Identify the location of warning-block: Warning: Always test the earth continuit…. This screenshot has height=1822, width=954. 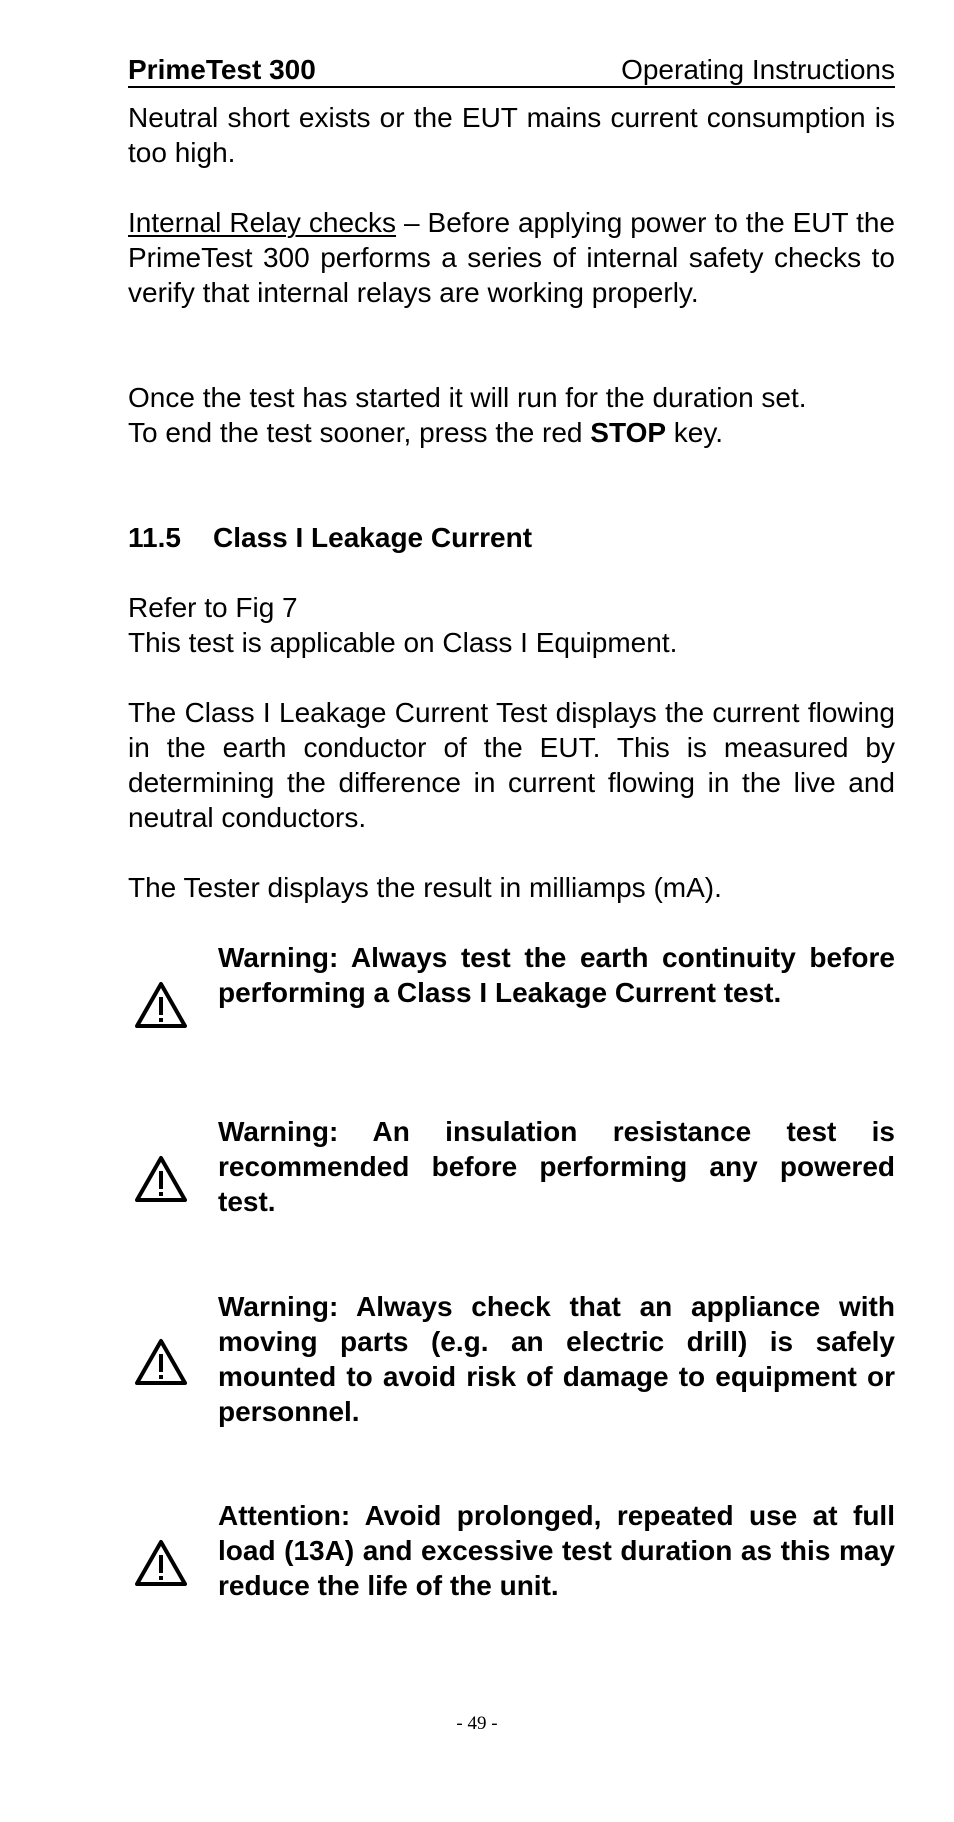
(511, 1010).